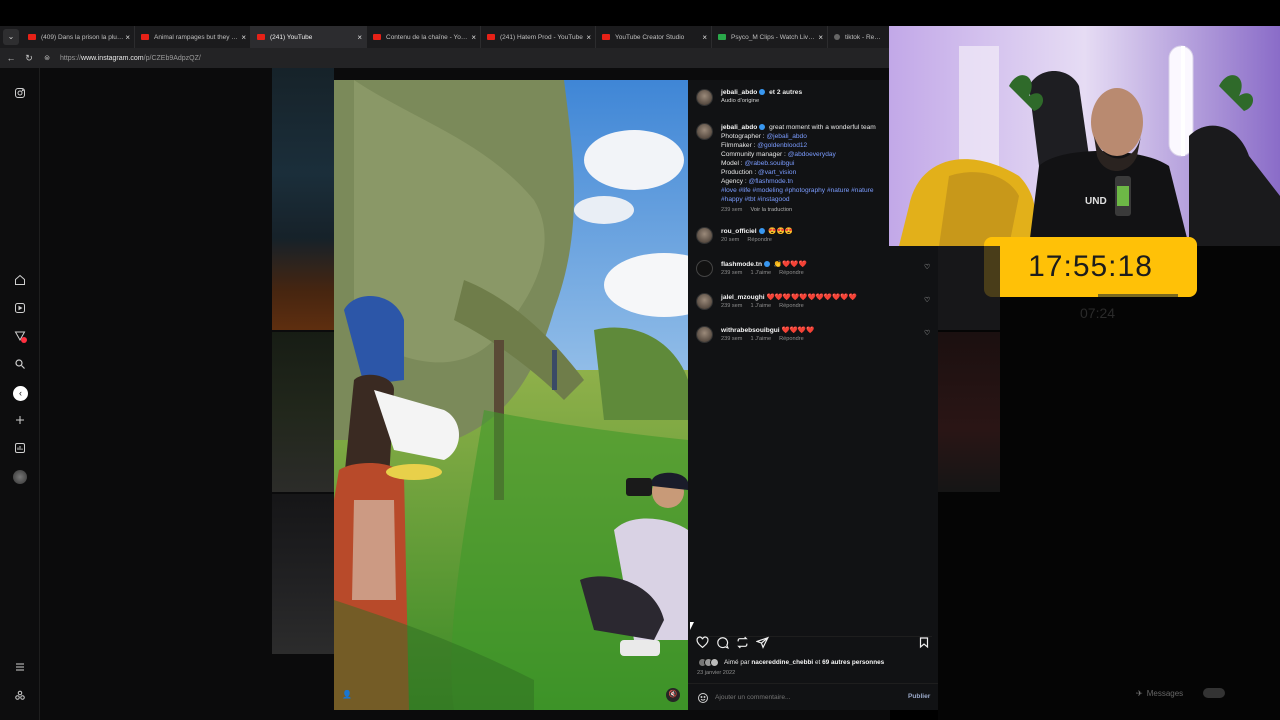 The height and width of the screenshot is (720, 1280). Describe the element at coordinates (20, 449) in the screenshot. I see `dashboard-icon` at that location.